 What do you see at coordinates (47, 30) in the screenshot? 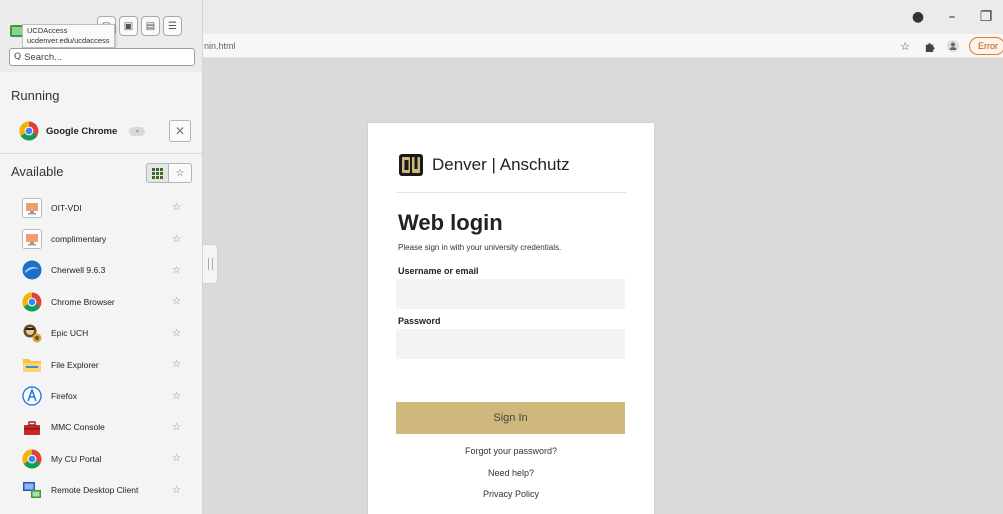
I see `tooltip-title: UCDAccess` at bounding box center [47, 30].